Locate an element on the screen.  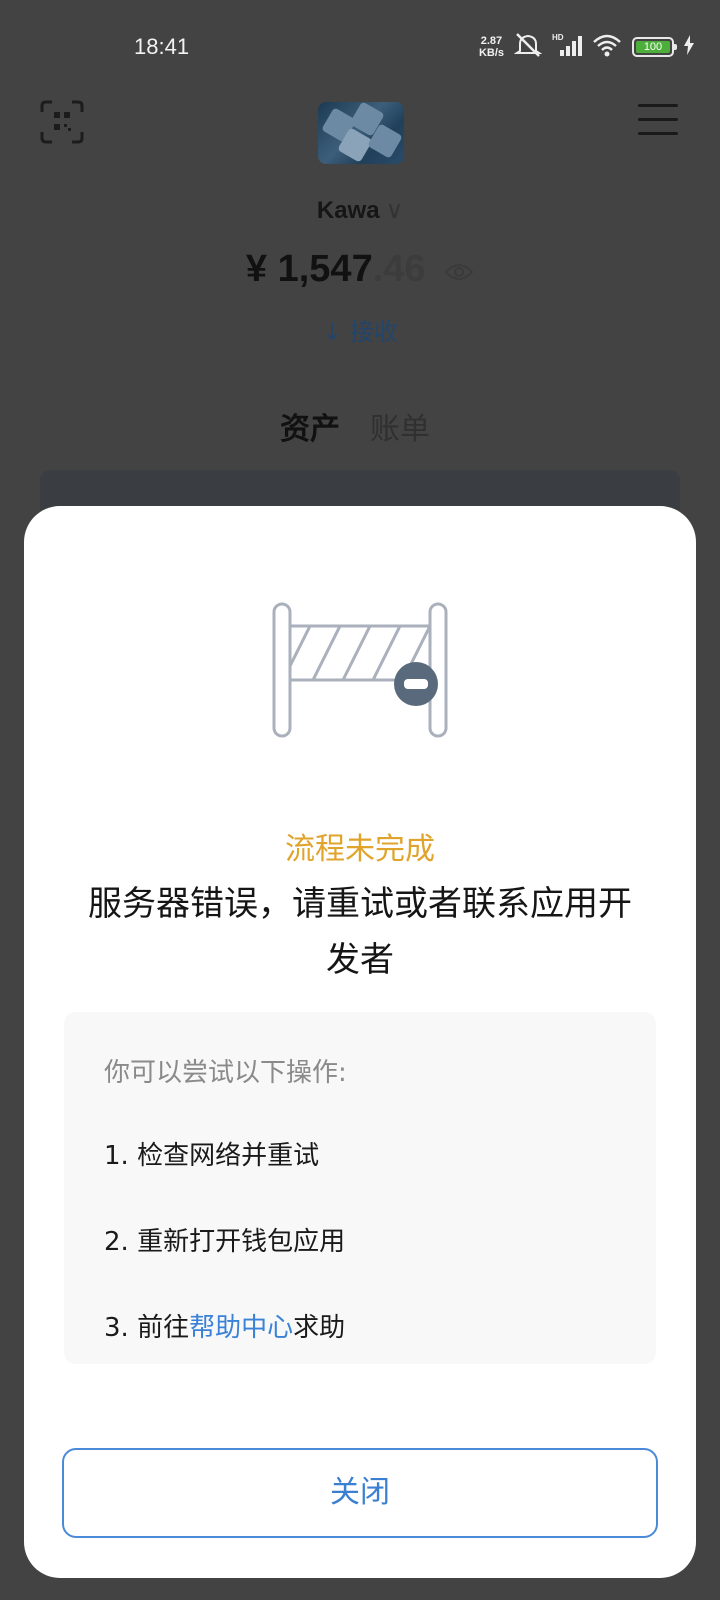
wallet-name-selector: Kawa ∨ is located at coordinates (360, 210).